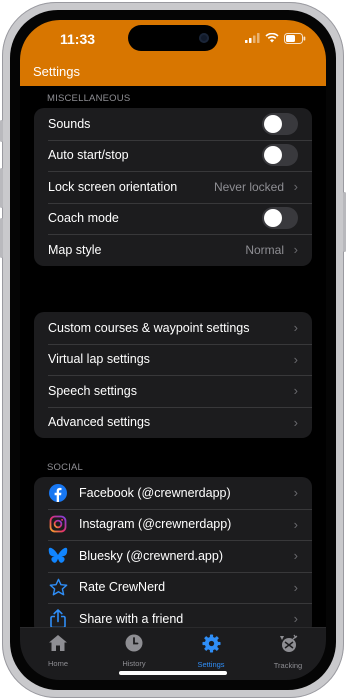 This screenshot has height=700, width=346. Describe the element at coordinates (58, 524) in the screenshot. I see `instagram-icon` at that location.